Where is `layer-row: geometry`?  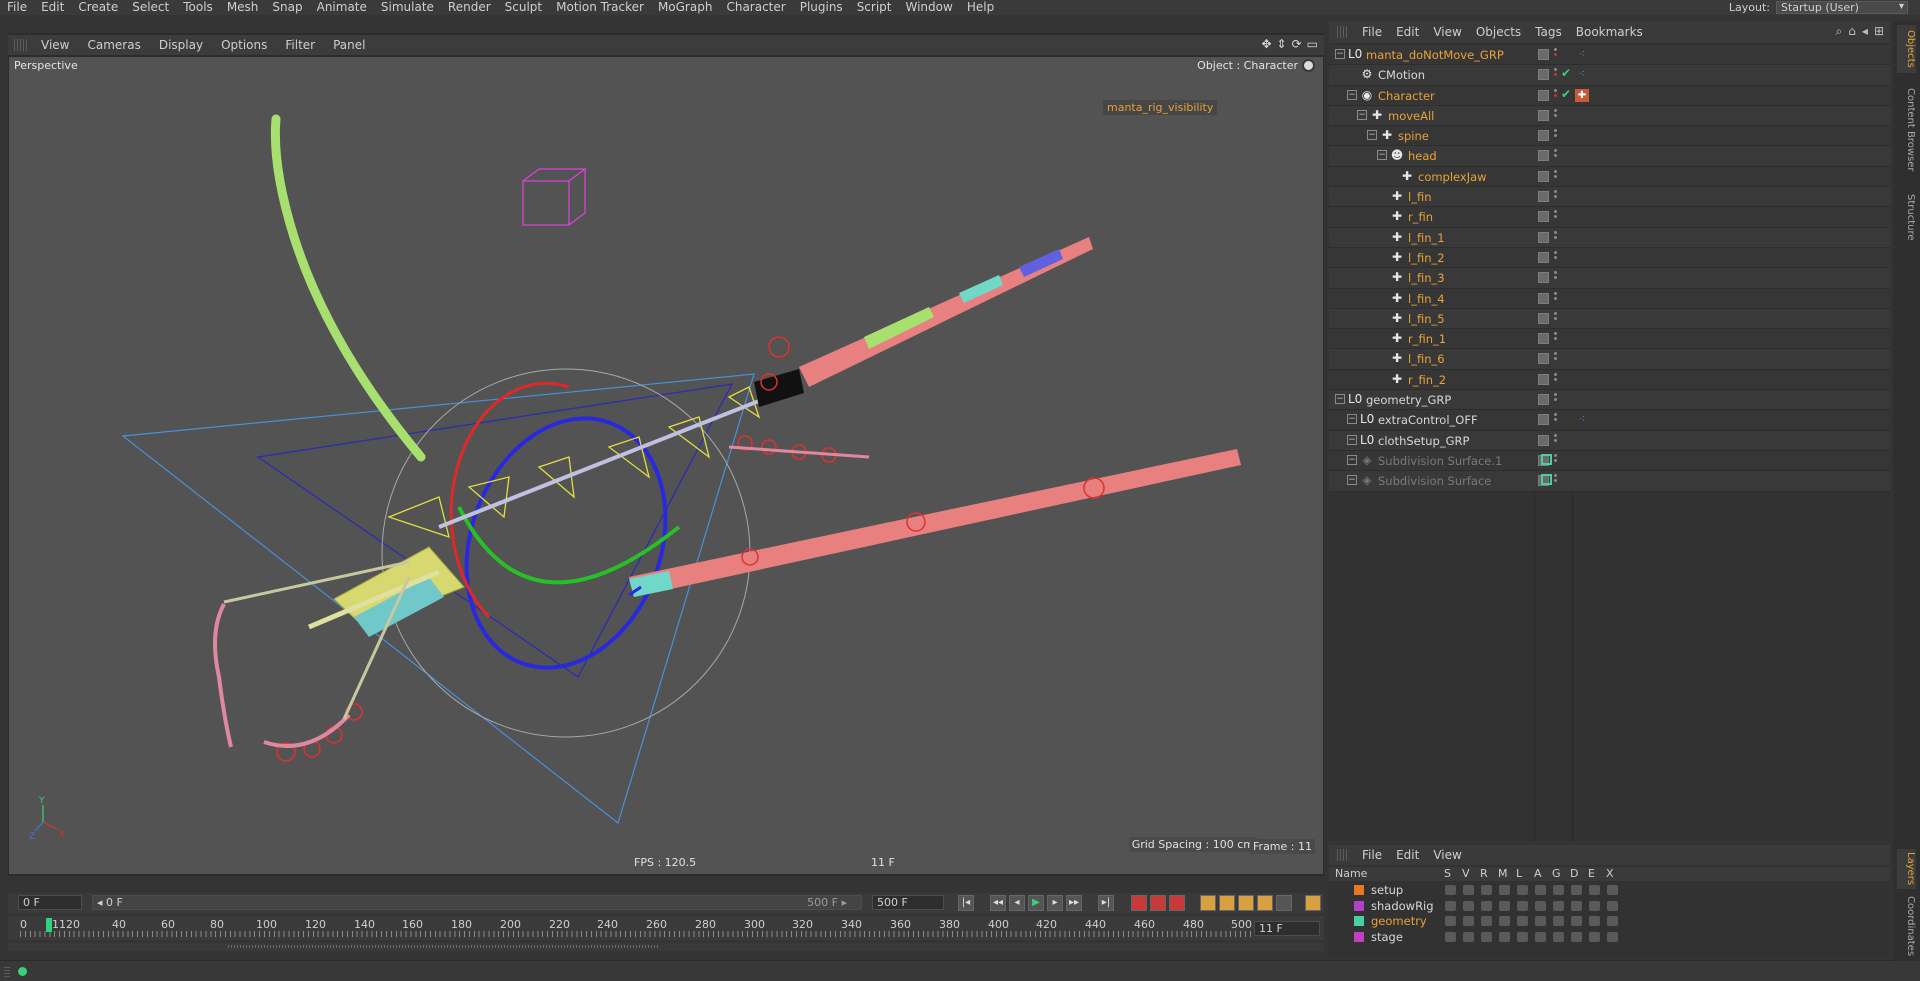
layer-row: geometry is located at coordinates (1609, 921).